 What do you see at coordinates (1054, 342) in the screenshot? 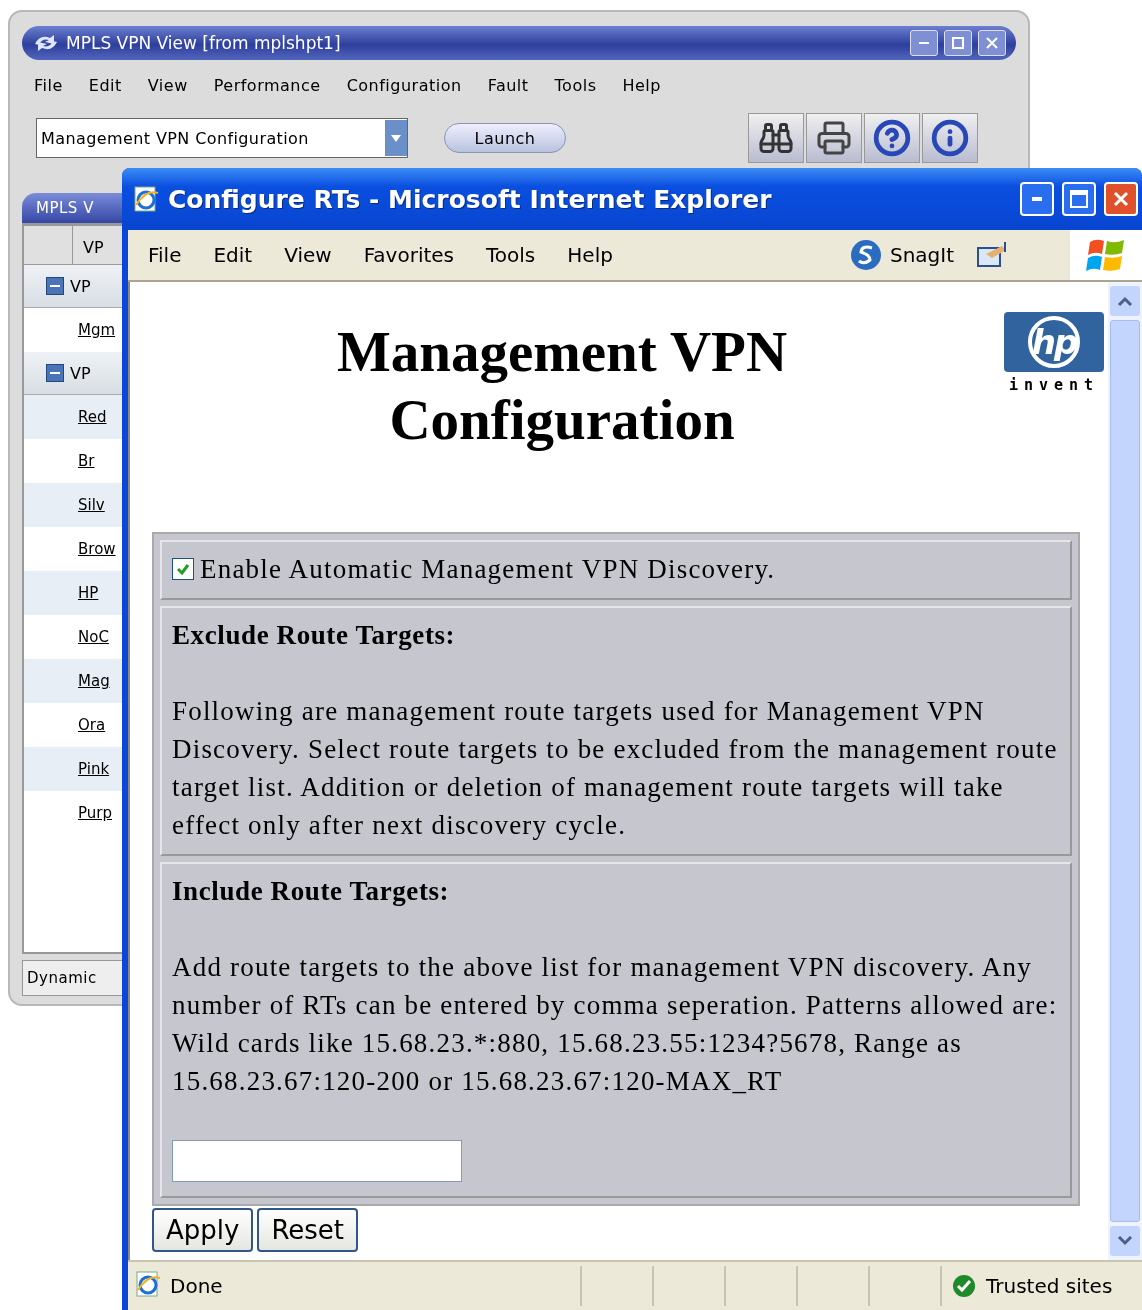
I see `hp-logo: hp` at bounding box center [1054, 342].